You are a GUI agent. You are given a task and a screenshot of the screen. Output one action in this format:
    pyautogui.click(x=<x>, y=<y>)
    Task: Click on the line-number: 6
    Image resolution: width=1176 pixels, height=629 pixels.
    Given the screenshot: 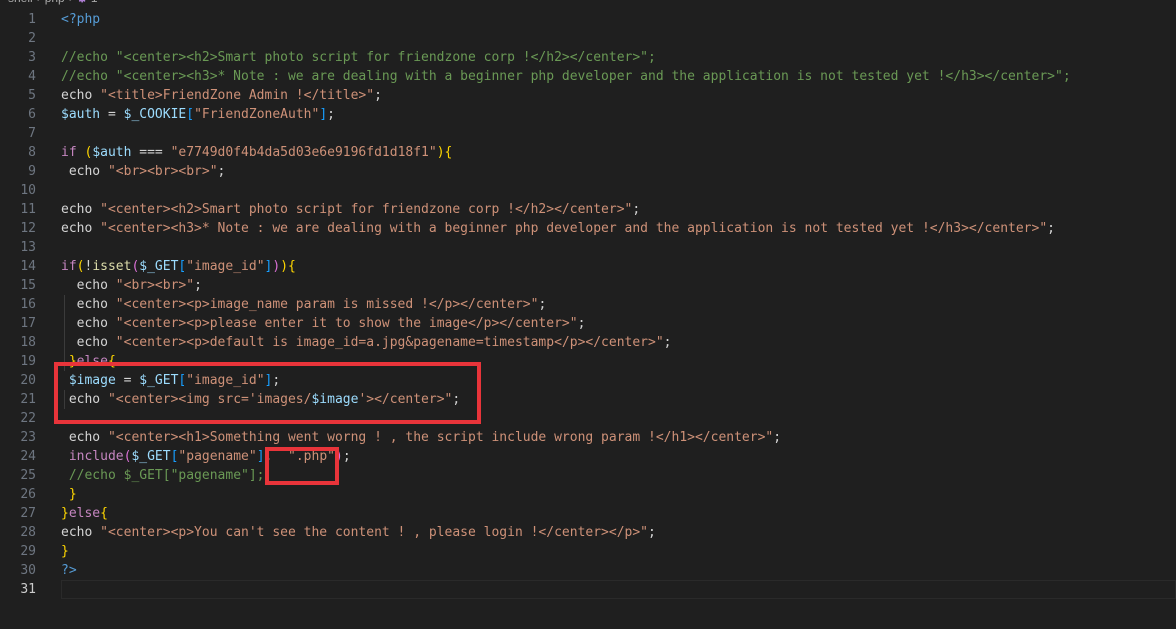 What is the action you would take?
    pyautogui.click(x=32, y=114)
    